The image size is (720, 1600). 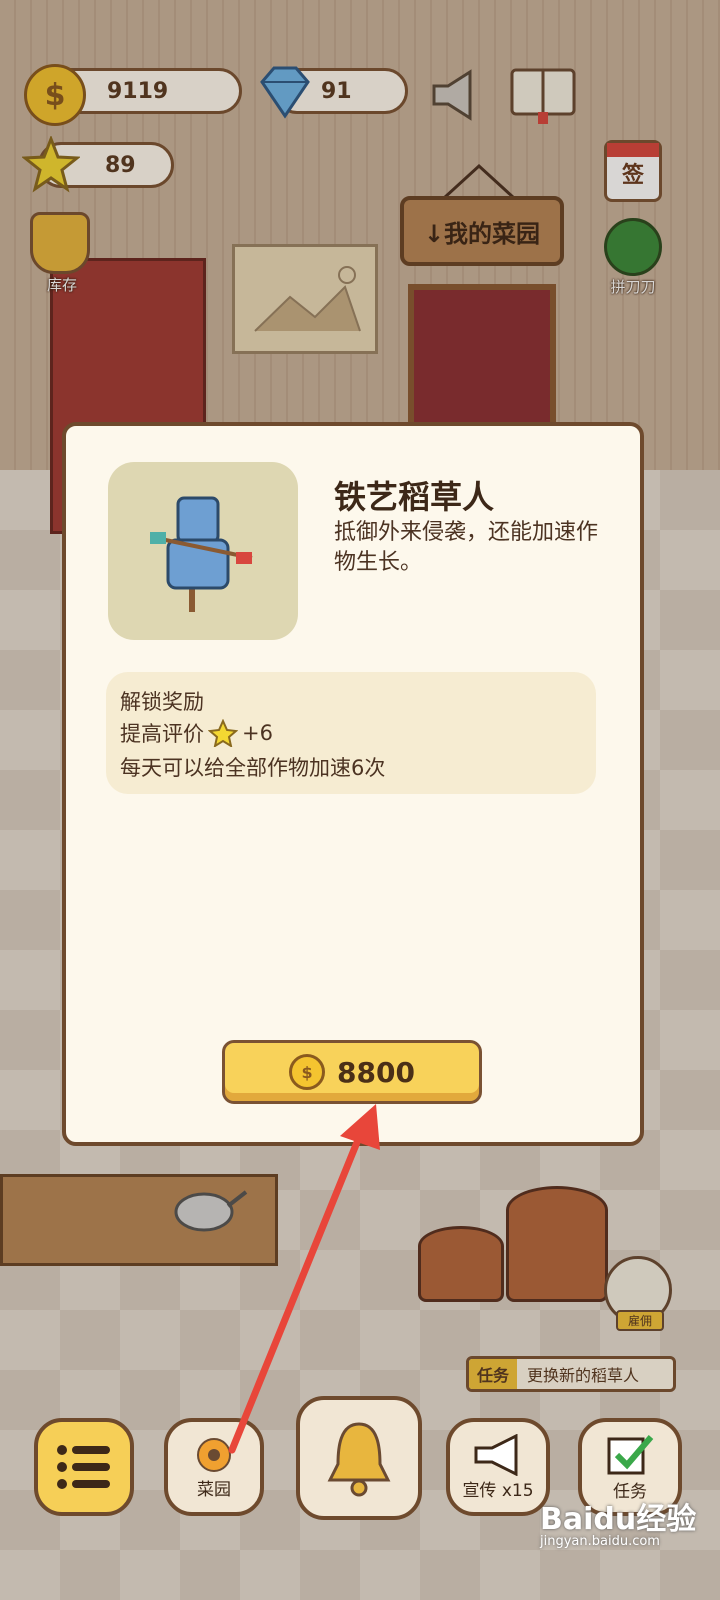 I want to click on baidu-watermark: Baidu经验, so click(x=618, y=1519).